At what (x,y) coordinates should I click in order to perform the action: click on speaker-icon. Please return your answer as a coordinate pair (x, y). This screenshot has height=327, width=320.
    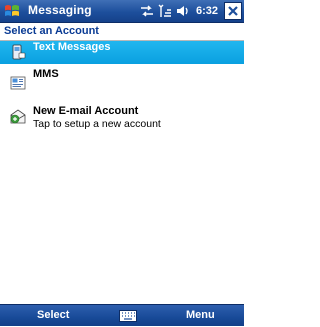
    Looking at the image, I should click on (183, 11).